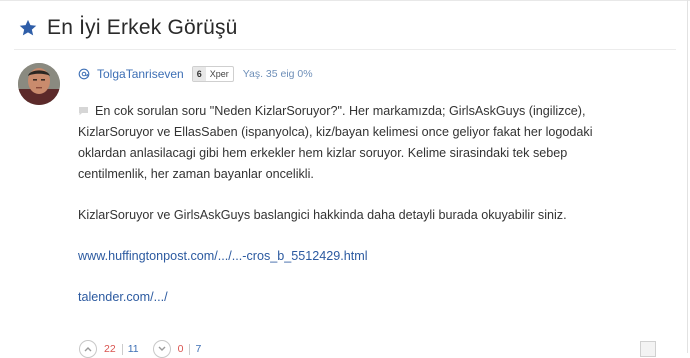 The width and height of the screenshot is (690, 358). What do you see at coordinates (648, 349) in the screenshot?
I see `share-button` at bounding box center [648, 349].